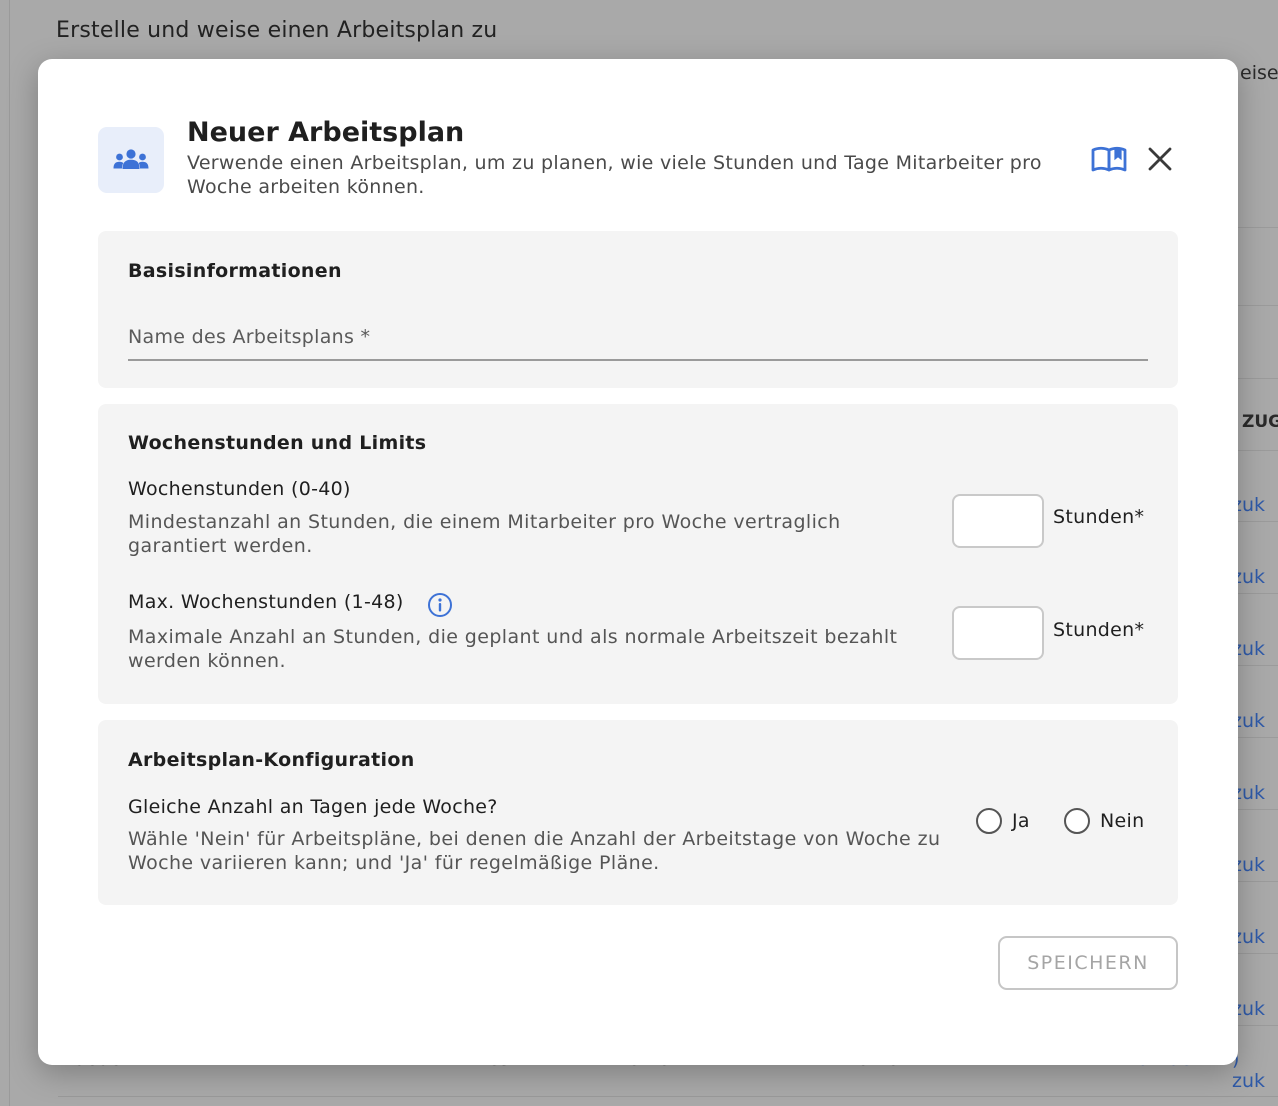 The height and width of the screenshot is (1106, 1278). What do you see at coordinates (1259, 73) in the screenshot?
I see `background-header-fragment: eise` at bounding box center [1259, 73].